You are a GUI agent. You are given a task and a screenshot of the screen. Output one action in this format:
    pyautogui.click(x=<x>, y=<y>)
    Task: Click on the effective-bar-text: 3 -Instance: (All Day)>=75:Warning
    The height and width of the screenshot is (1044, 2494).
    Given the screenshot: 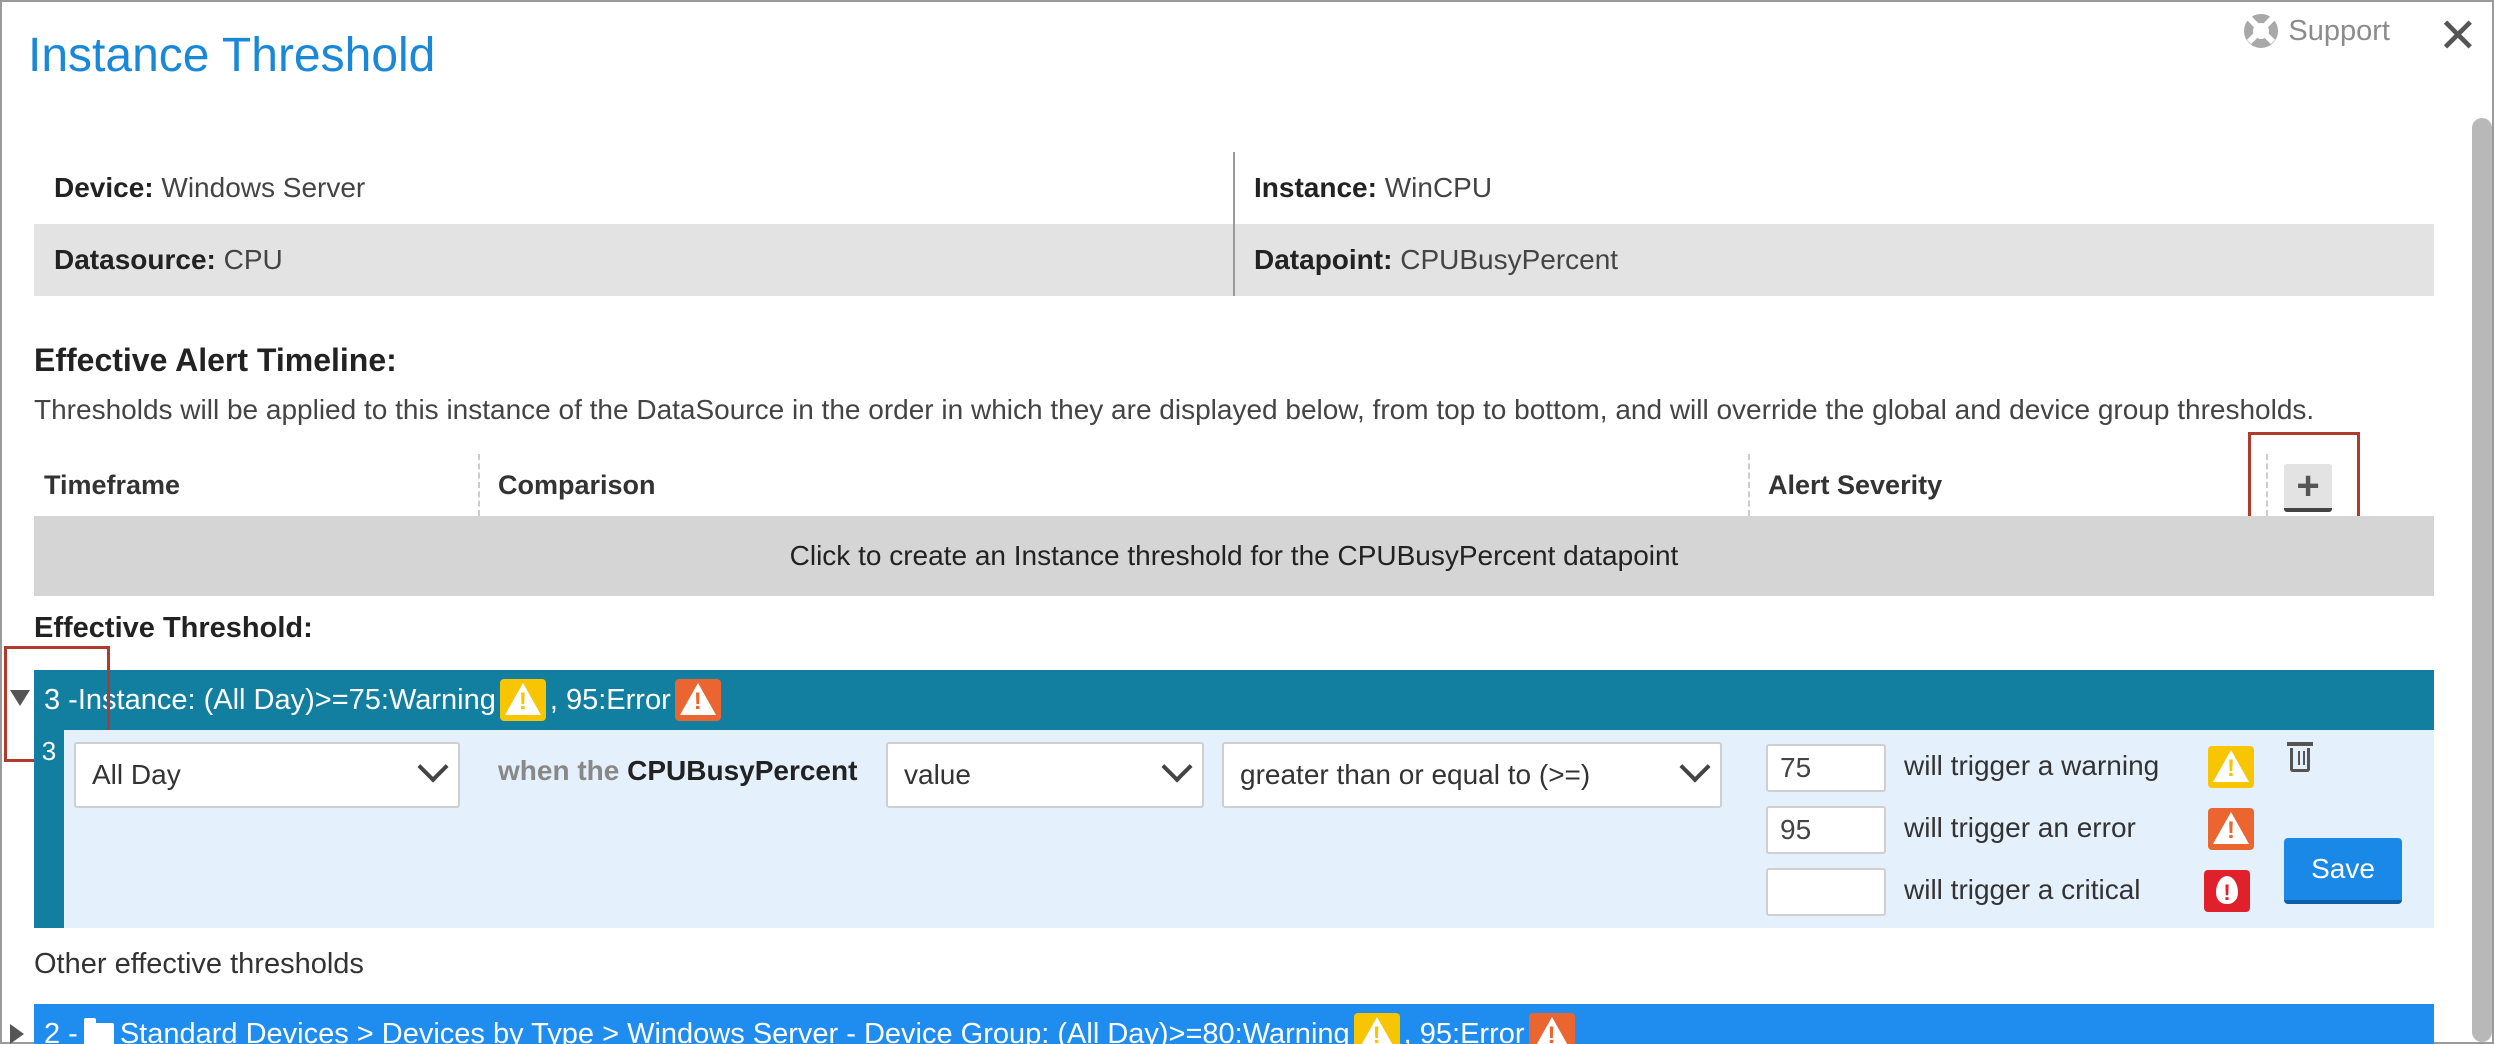 What is the action you would take?
    pyautogui.click(x=270, y=700)
    